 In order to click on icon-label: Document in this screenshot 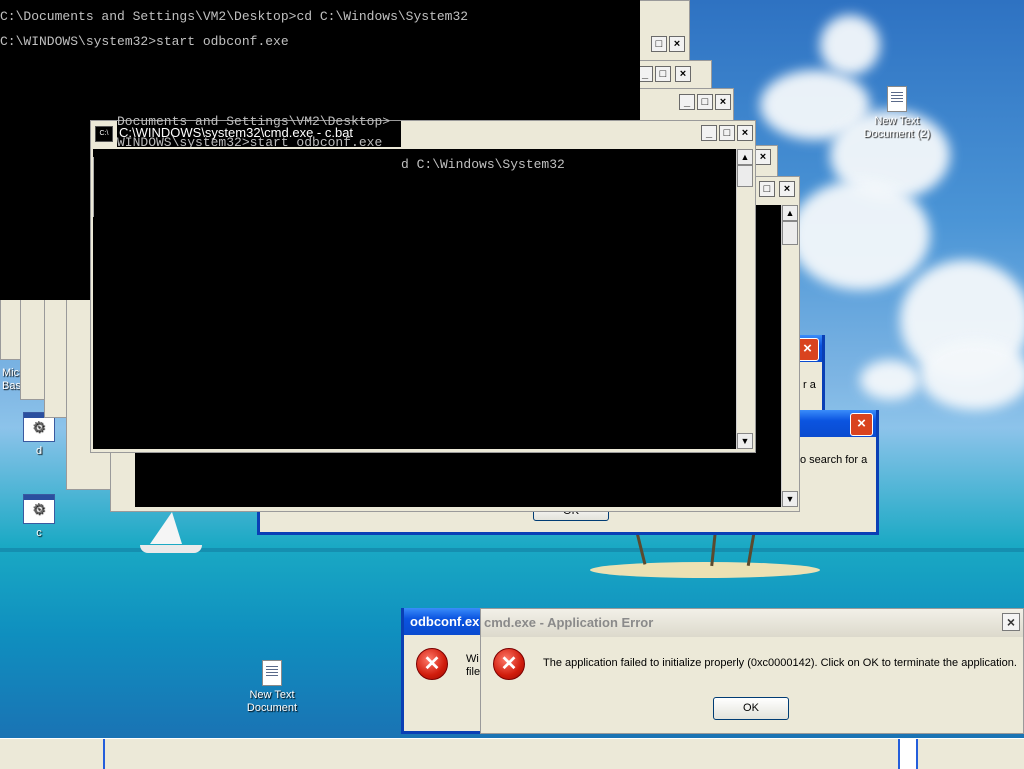, I will do `click(272, 708)`.